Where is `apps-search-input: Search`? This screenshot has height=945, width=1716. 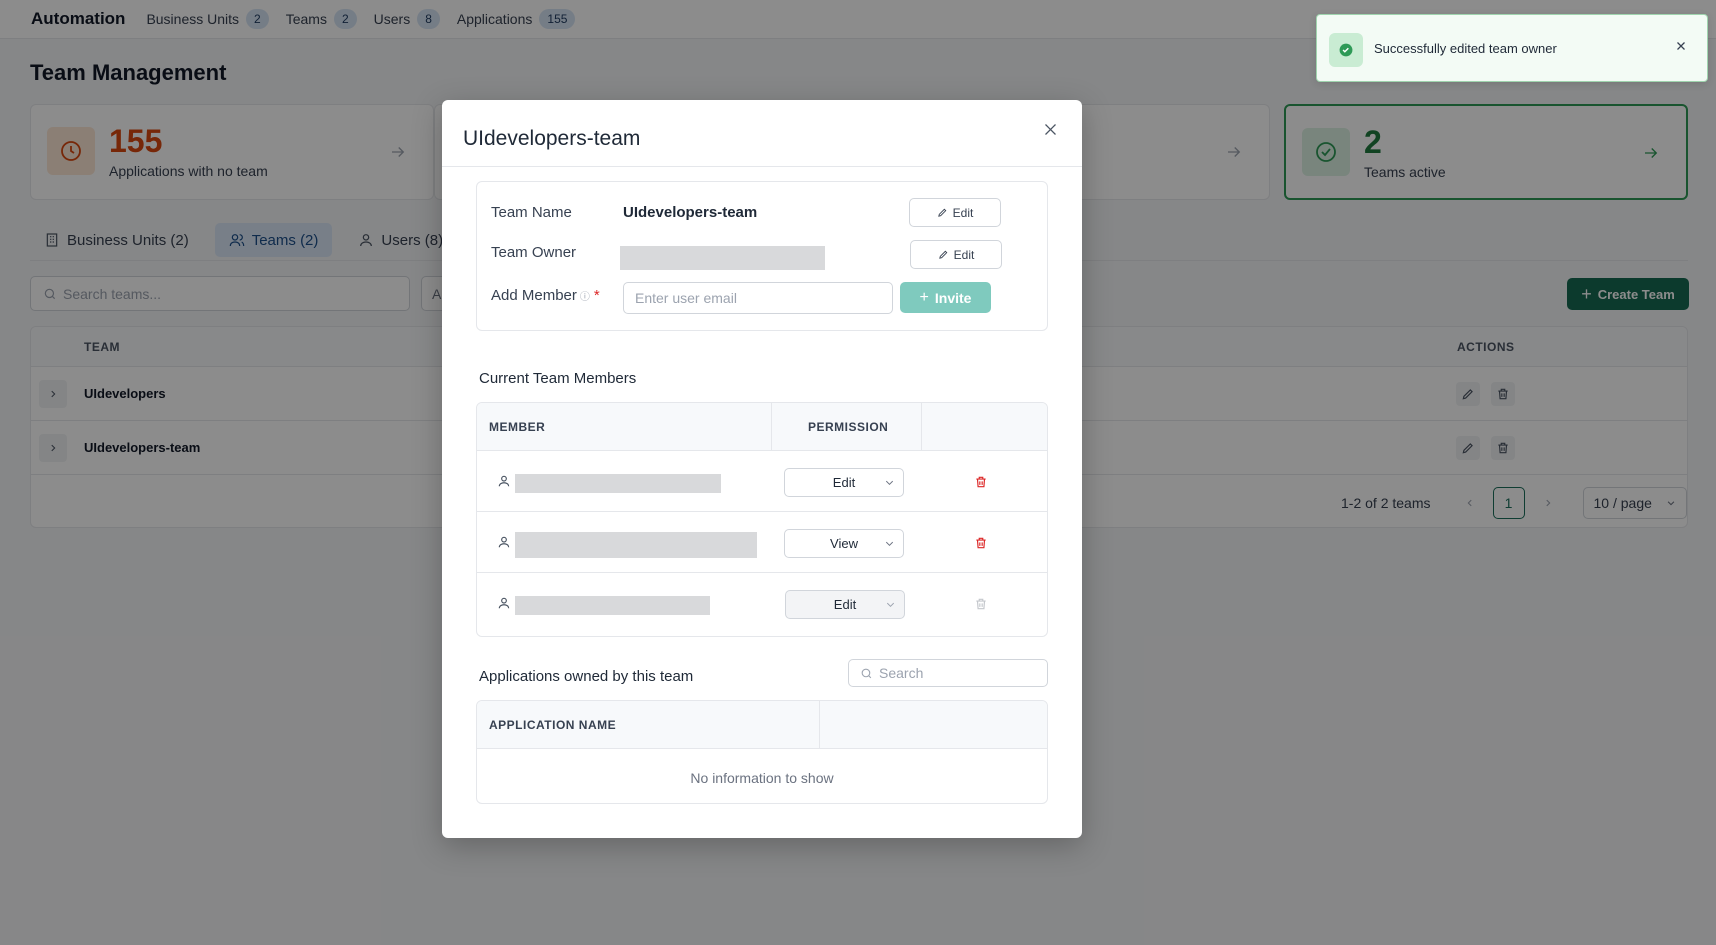 apps-search-input: Search is located at coordinates (948, 673).